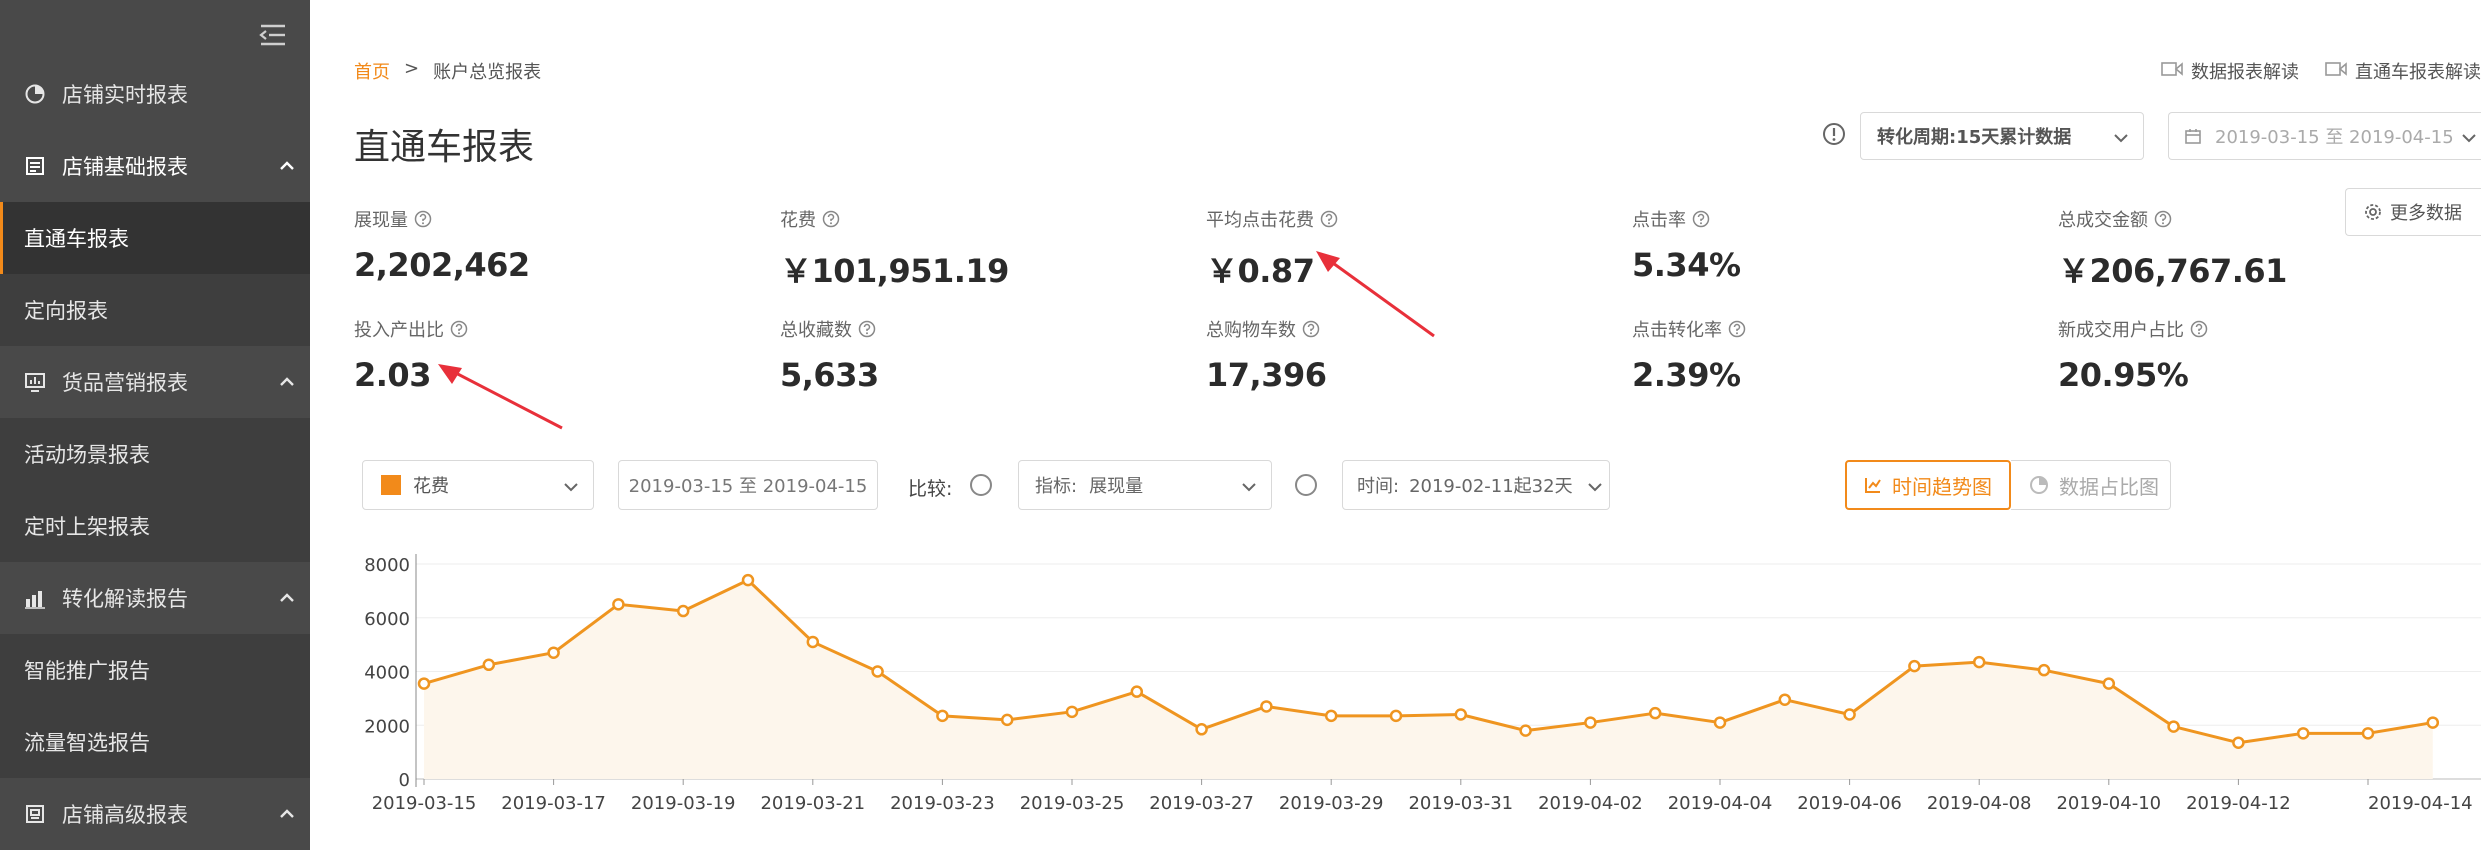 This screenshot has height=850, width=2481. Describe the element at coordinates (1145, 485) in the screenshot. I see `indicator-select: 指标: 展现量` at that location.